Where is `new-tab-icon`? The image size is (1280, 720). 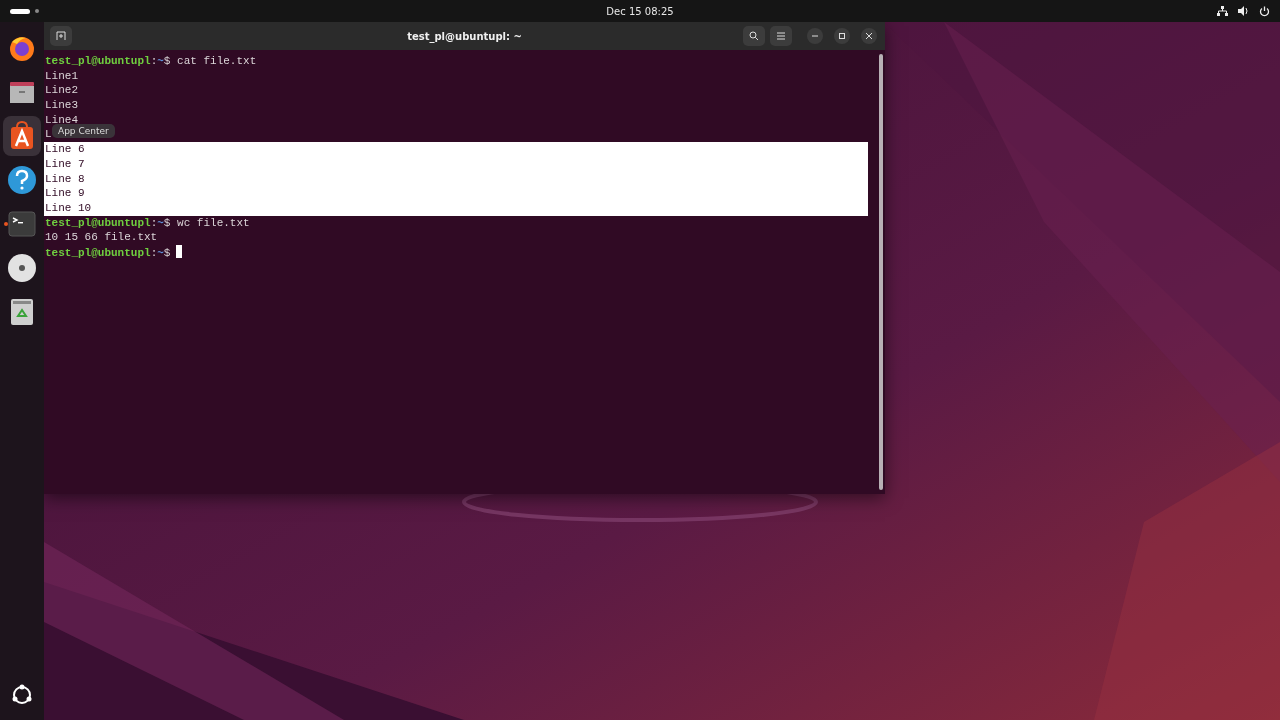
new-tab-icon is located at coordinates (61, 36).